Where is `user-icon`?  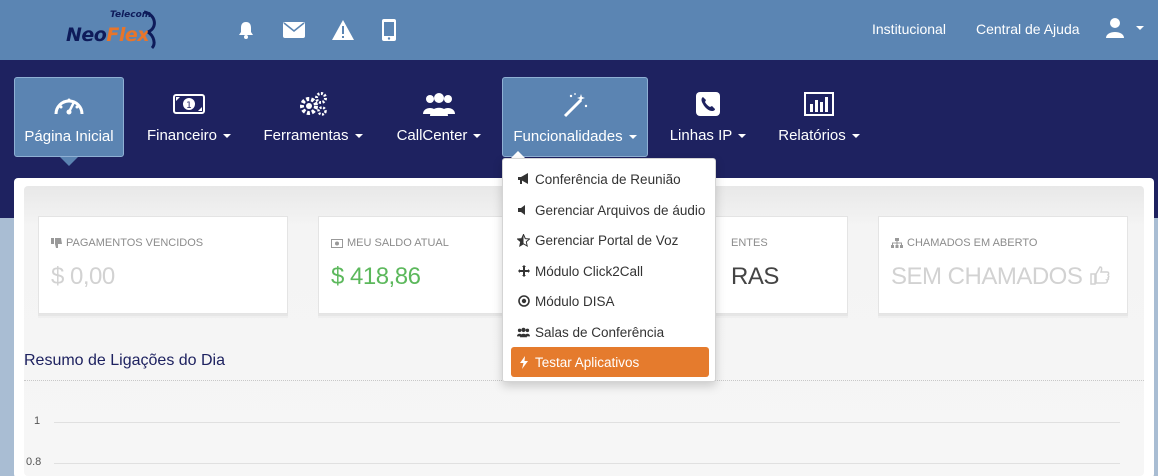
user-icon is located at coordinates (1115, 28).